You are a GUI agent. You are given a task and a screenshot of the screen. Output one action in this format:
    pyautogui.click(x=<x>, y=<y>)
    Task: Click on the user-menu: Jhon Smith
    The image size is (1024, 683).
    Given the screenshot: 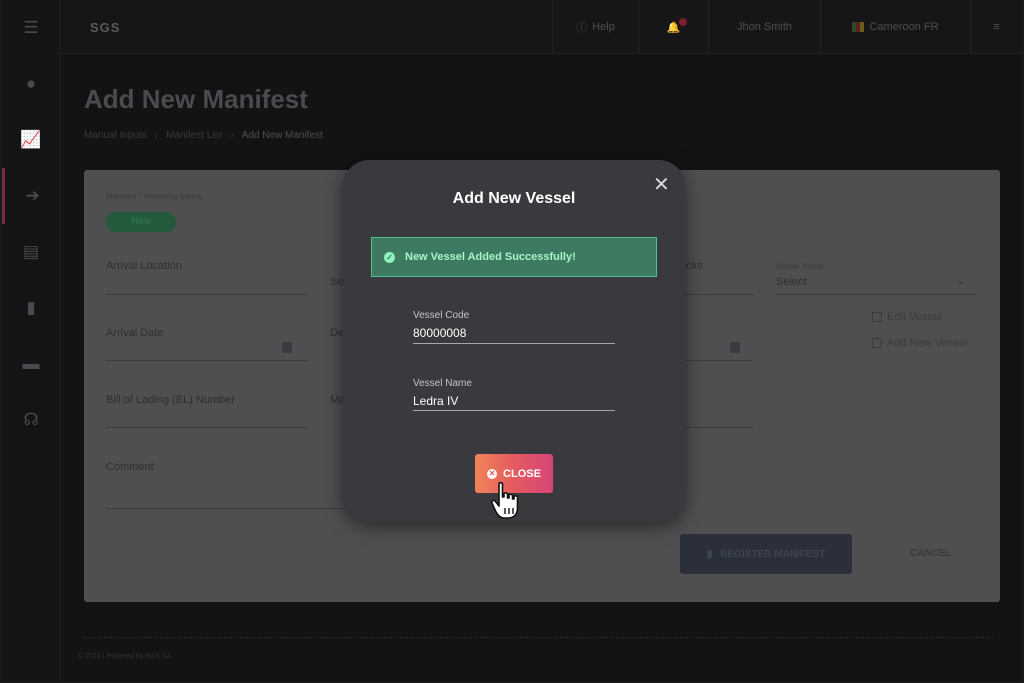 What is the action you would take?
    pyautogui.click(x=764, y=27)
    